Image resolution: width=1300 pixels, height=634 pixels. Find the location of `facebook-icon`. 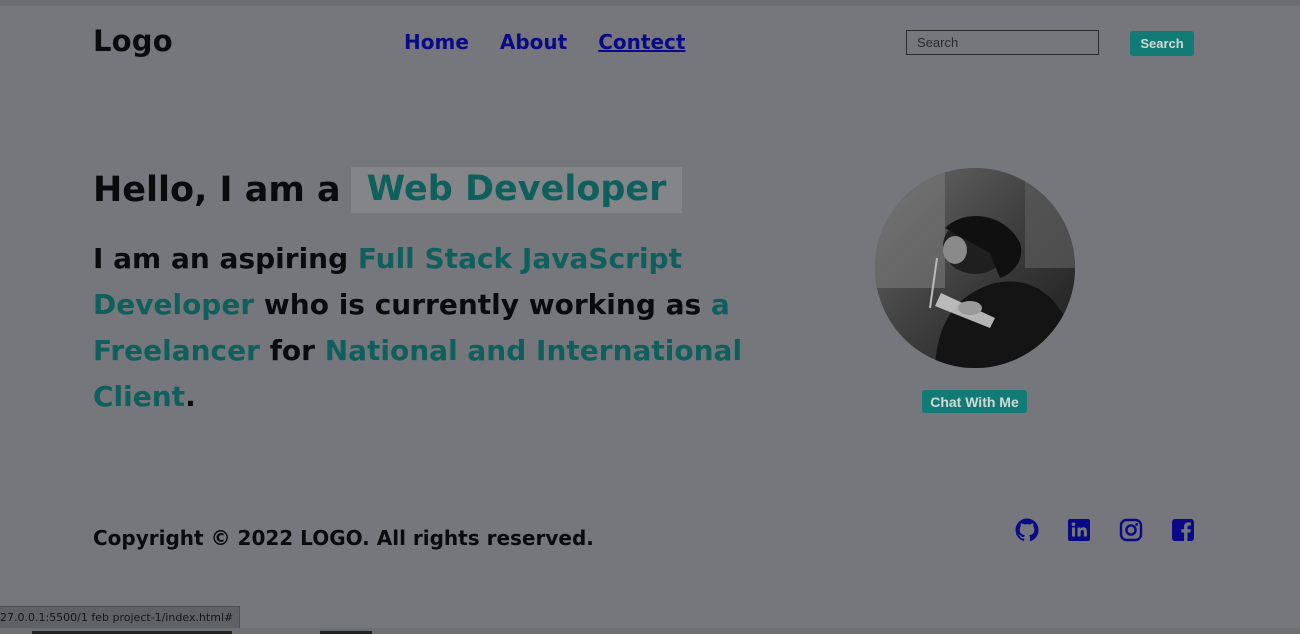

facebook-icon is located at coordinates (1183, 530).